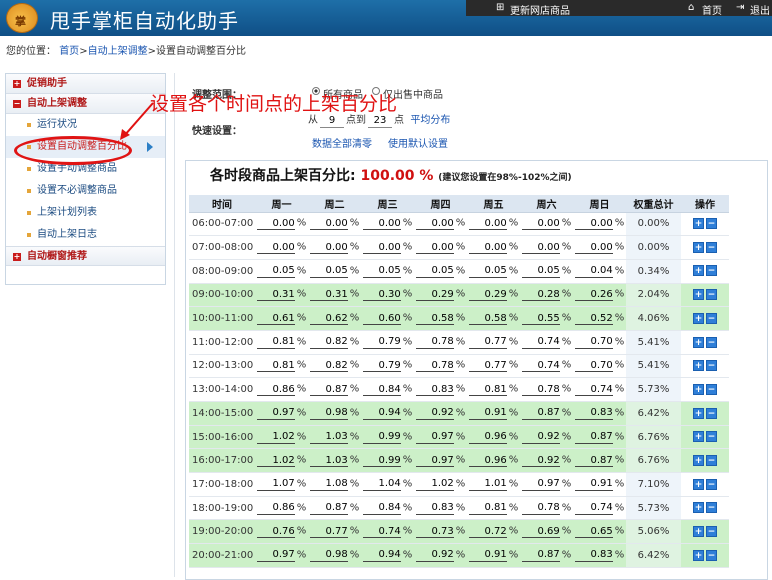  What do you see at coordinates (85, 213) in the screenshot?
I see `sidebar-item-plan-list: 上架计划列表` at bounding box center [85, 213].